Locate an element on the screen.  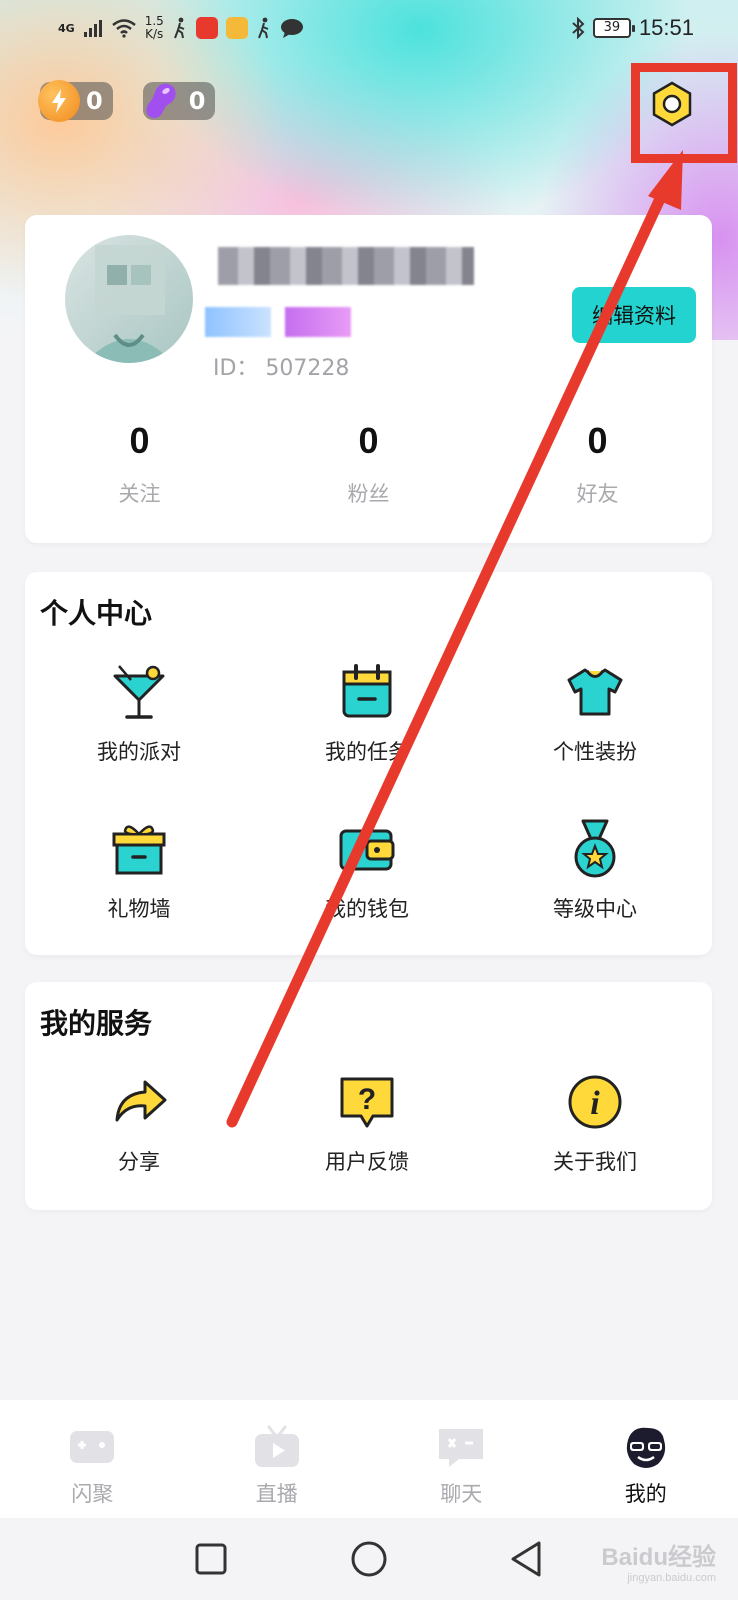
bottom-tab-bar: 闪聚 直播 聊天 我的 is located at coordinates (369, 1459).